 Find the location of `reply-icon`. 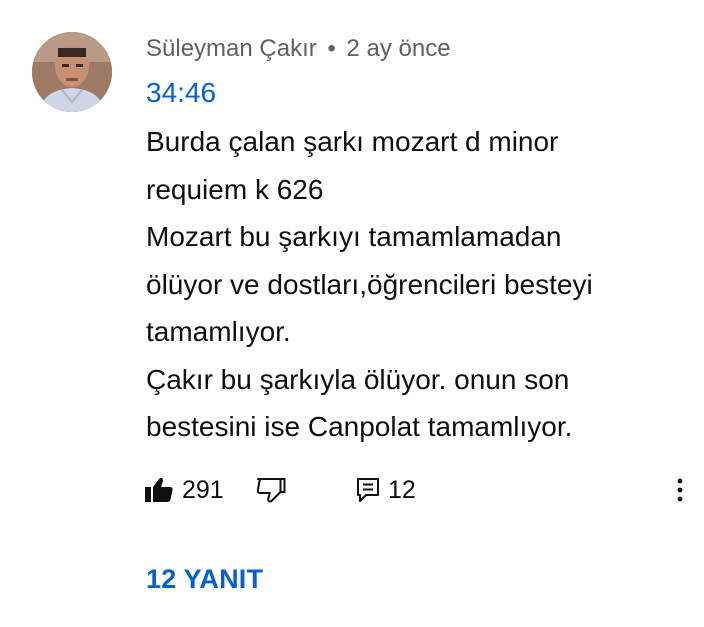

reply-icon is located at coordinates (368, 490).